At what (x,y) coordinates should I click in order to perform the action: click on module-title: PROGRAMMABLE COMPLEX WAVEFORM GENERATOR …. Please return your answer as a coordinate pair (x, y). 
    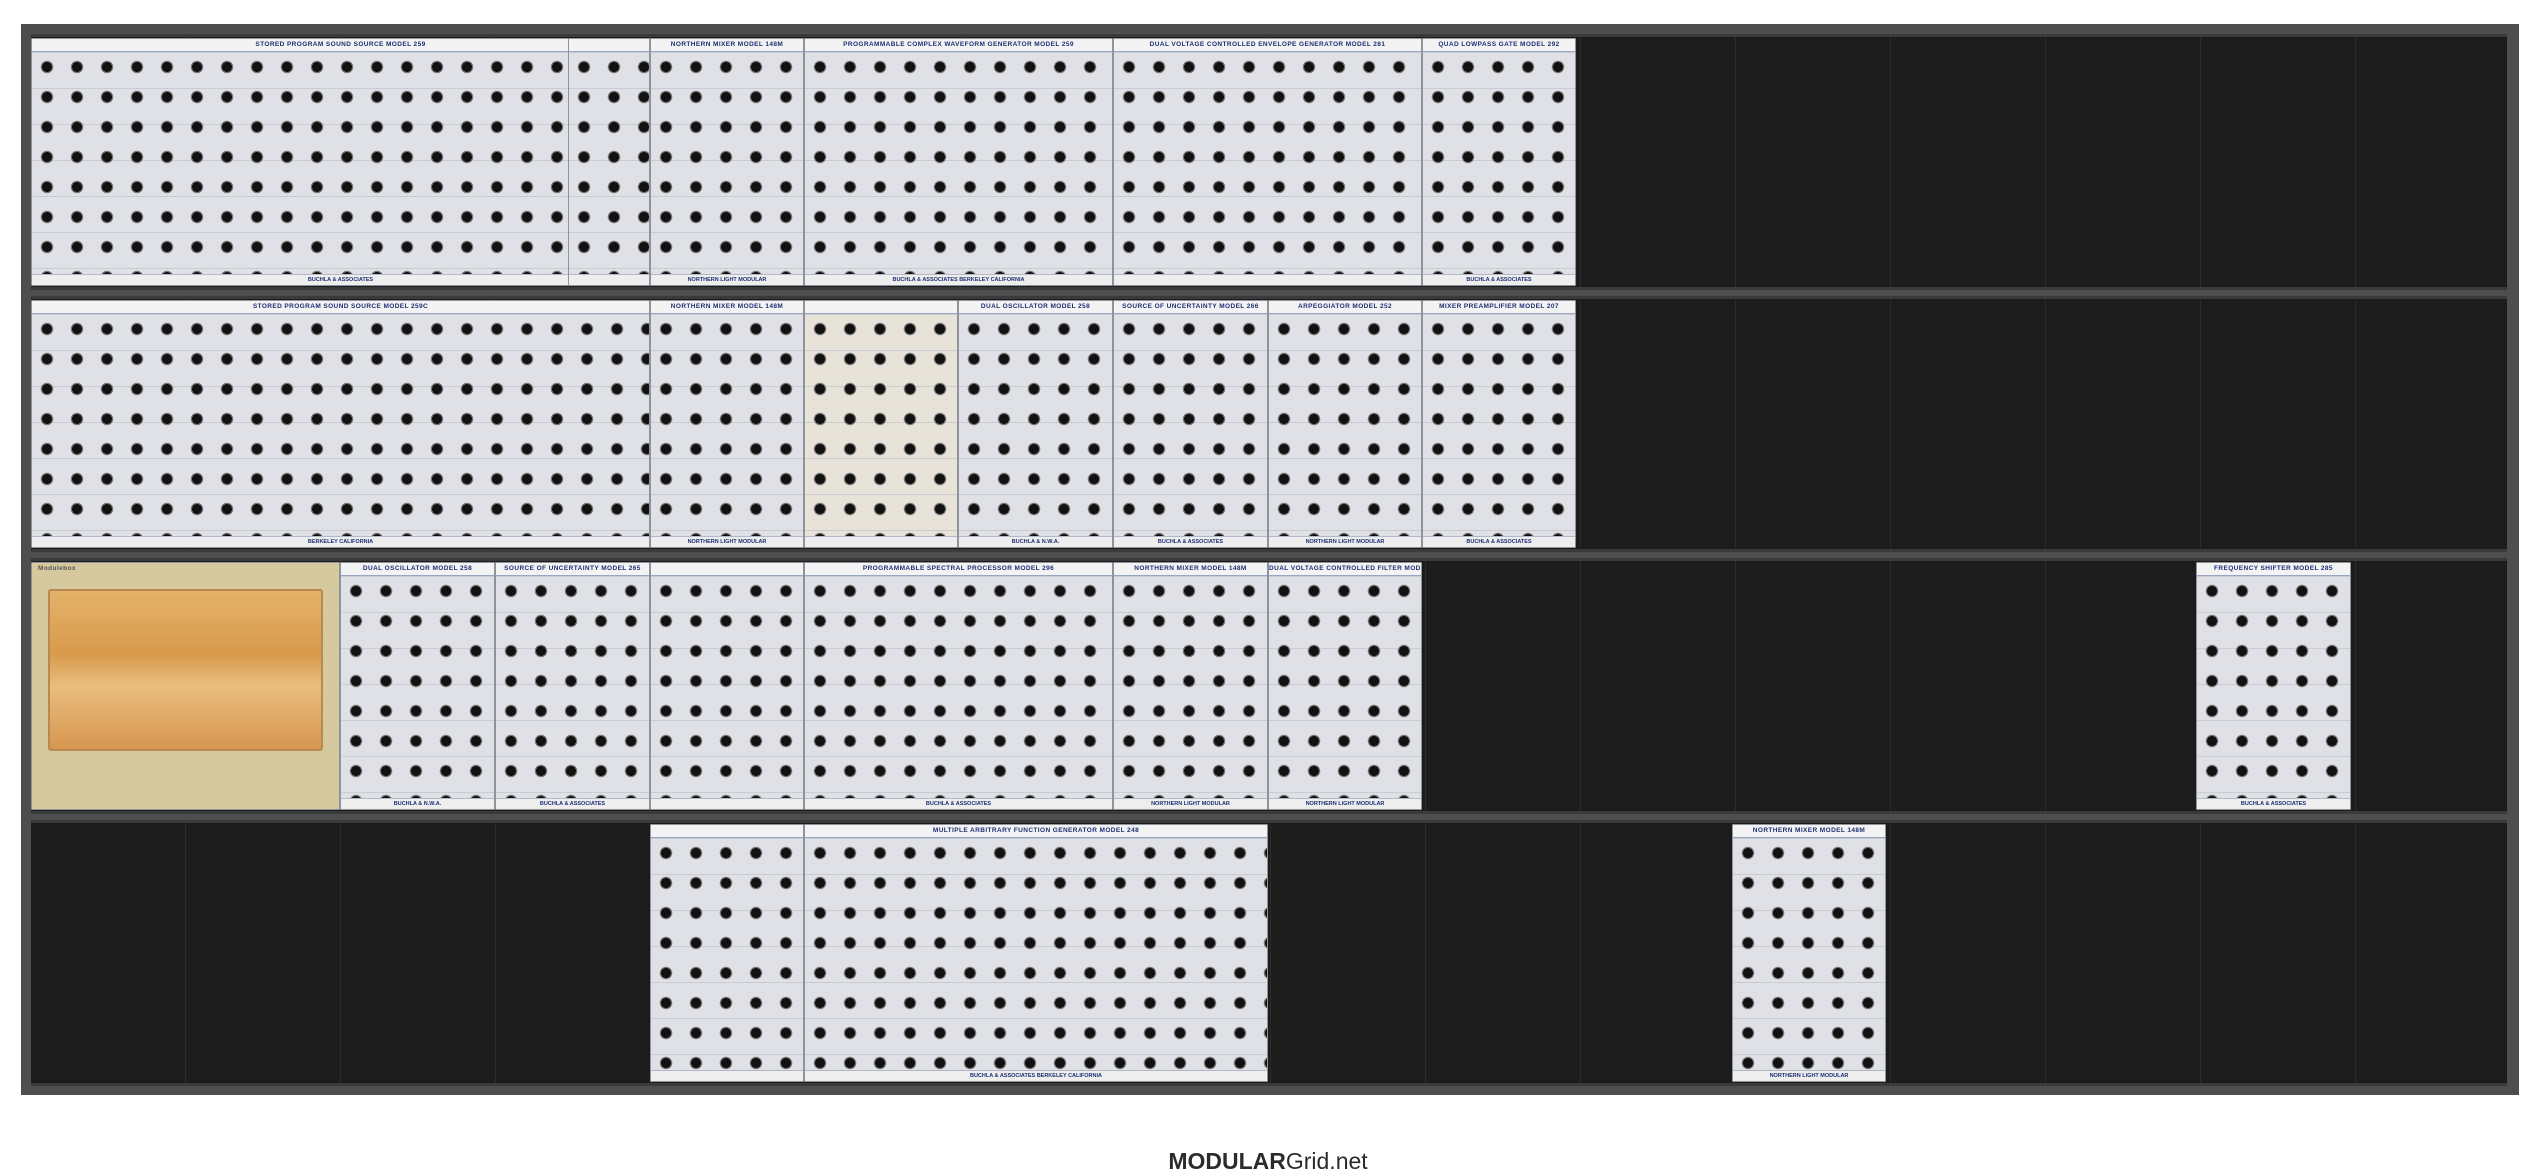
    Looking at the image, I should click on (958, 45).